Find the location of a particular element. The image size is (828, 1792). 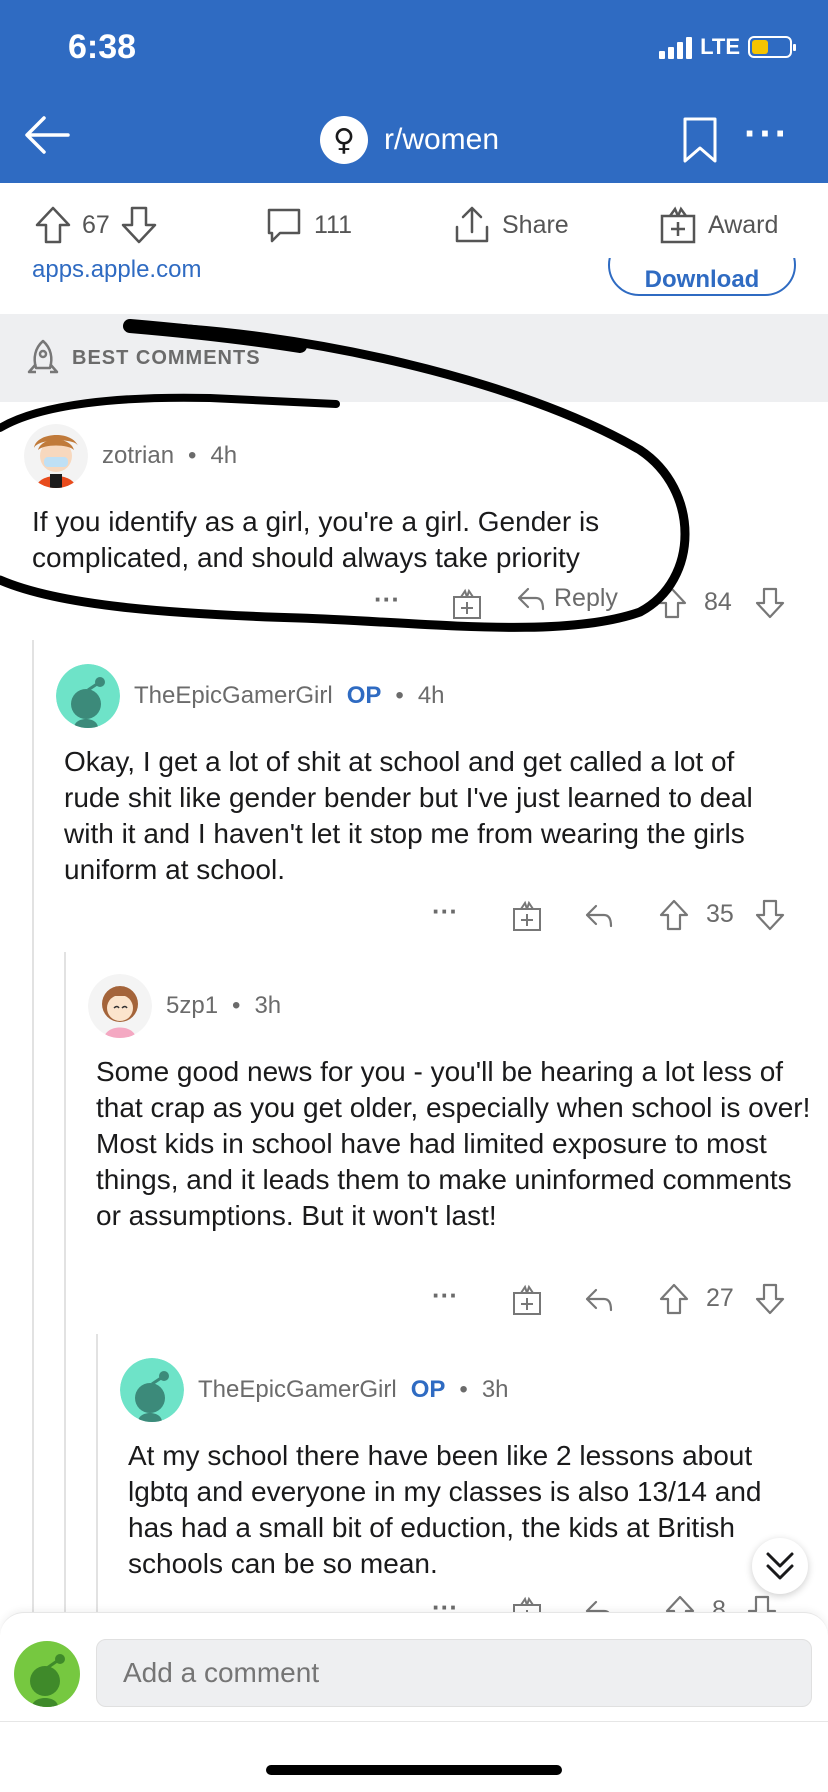

post-vote-group: 67 is located at coordinates (96, 225).